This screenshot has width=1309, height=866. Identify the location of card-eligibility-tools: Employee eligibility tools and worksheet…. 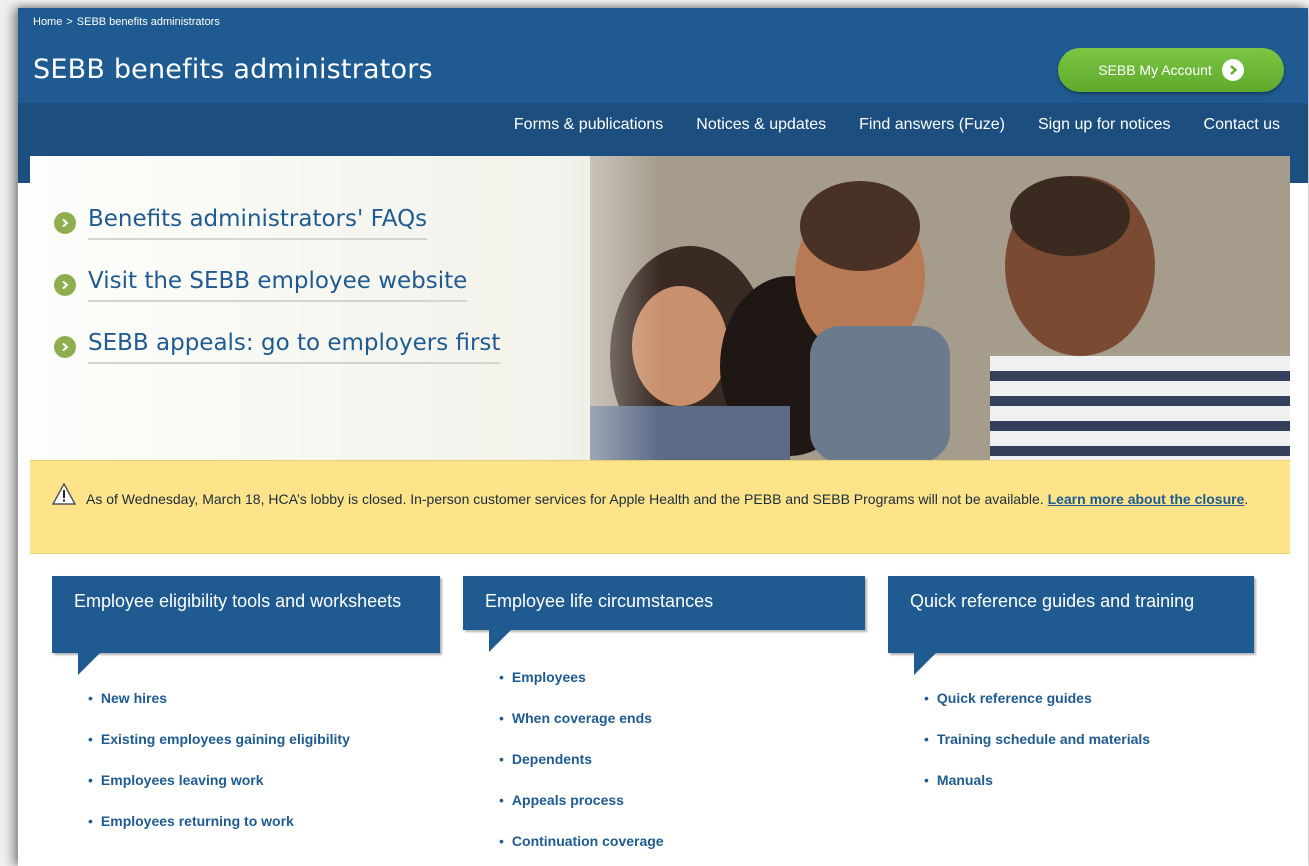
(246, 702).